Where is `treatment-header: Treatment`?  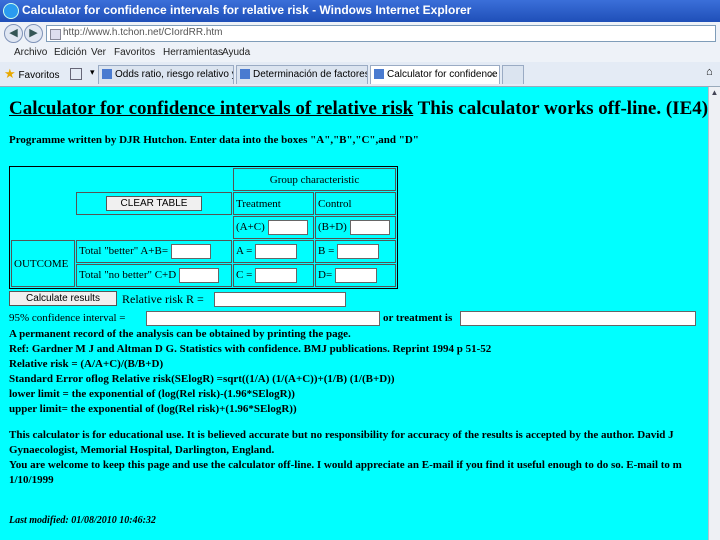 treatment-header: Treatment is located at coordinates (273, 203).